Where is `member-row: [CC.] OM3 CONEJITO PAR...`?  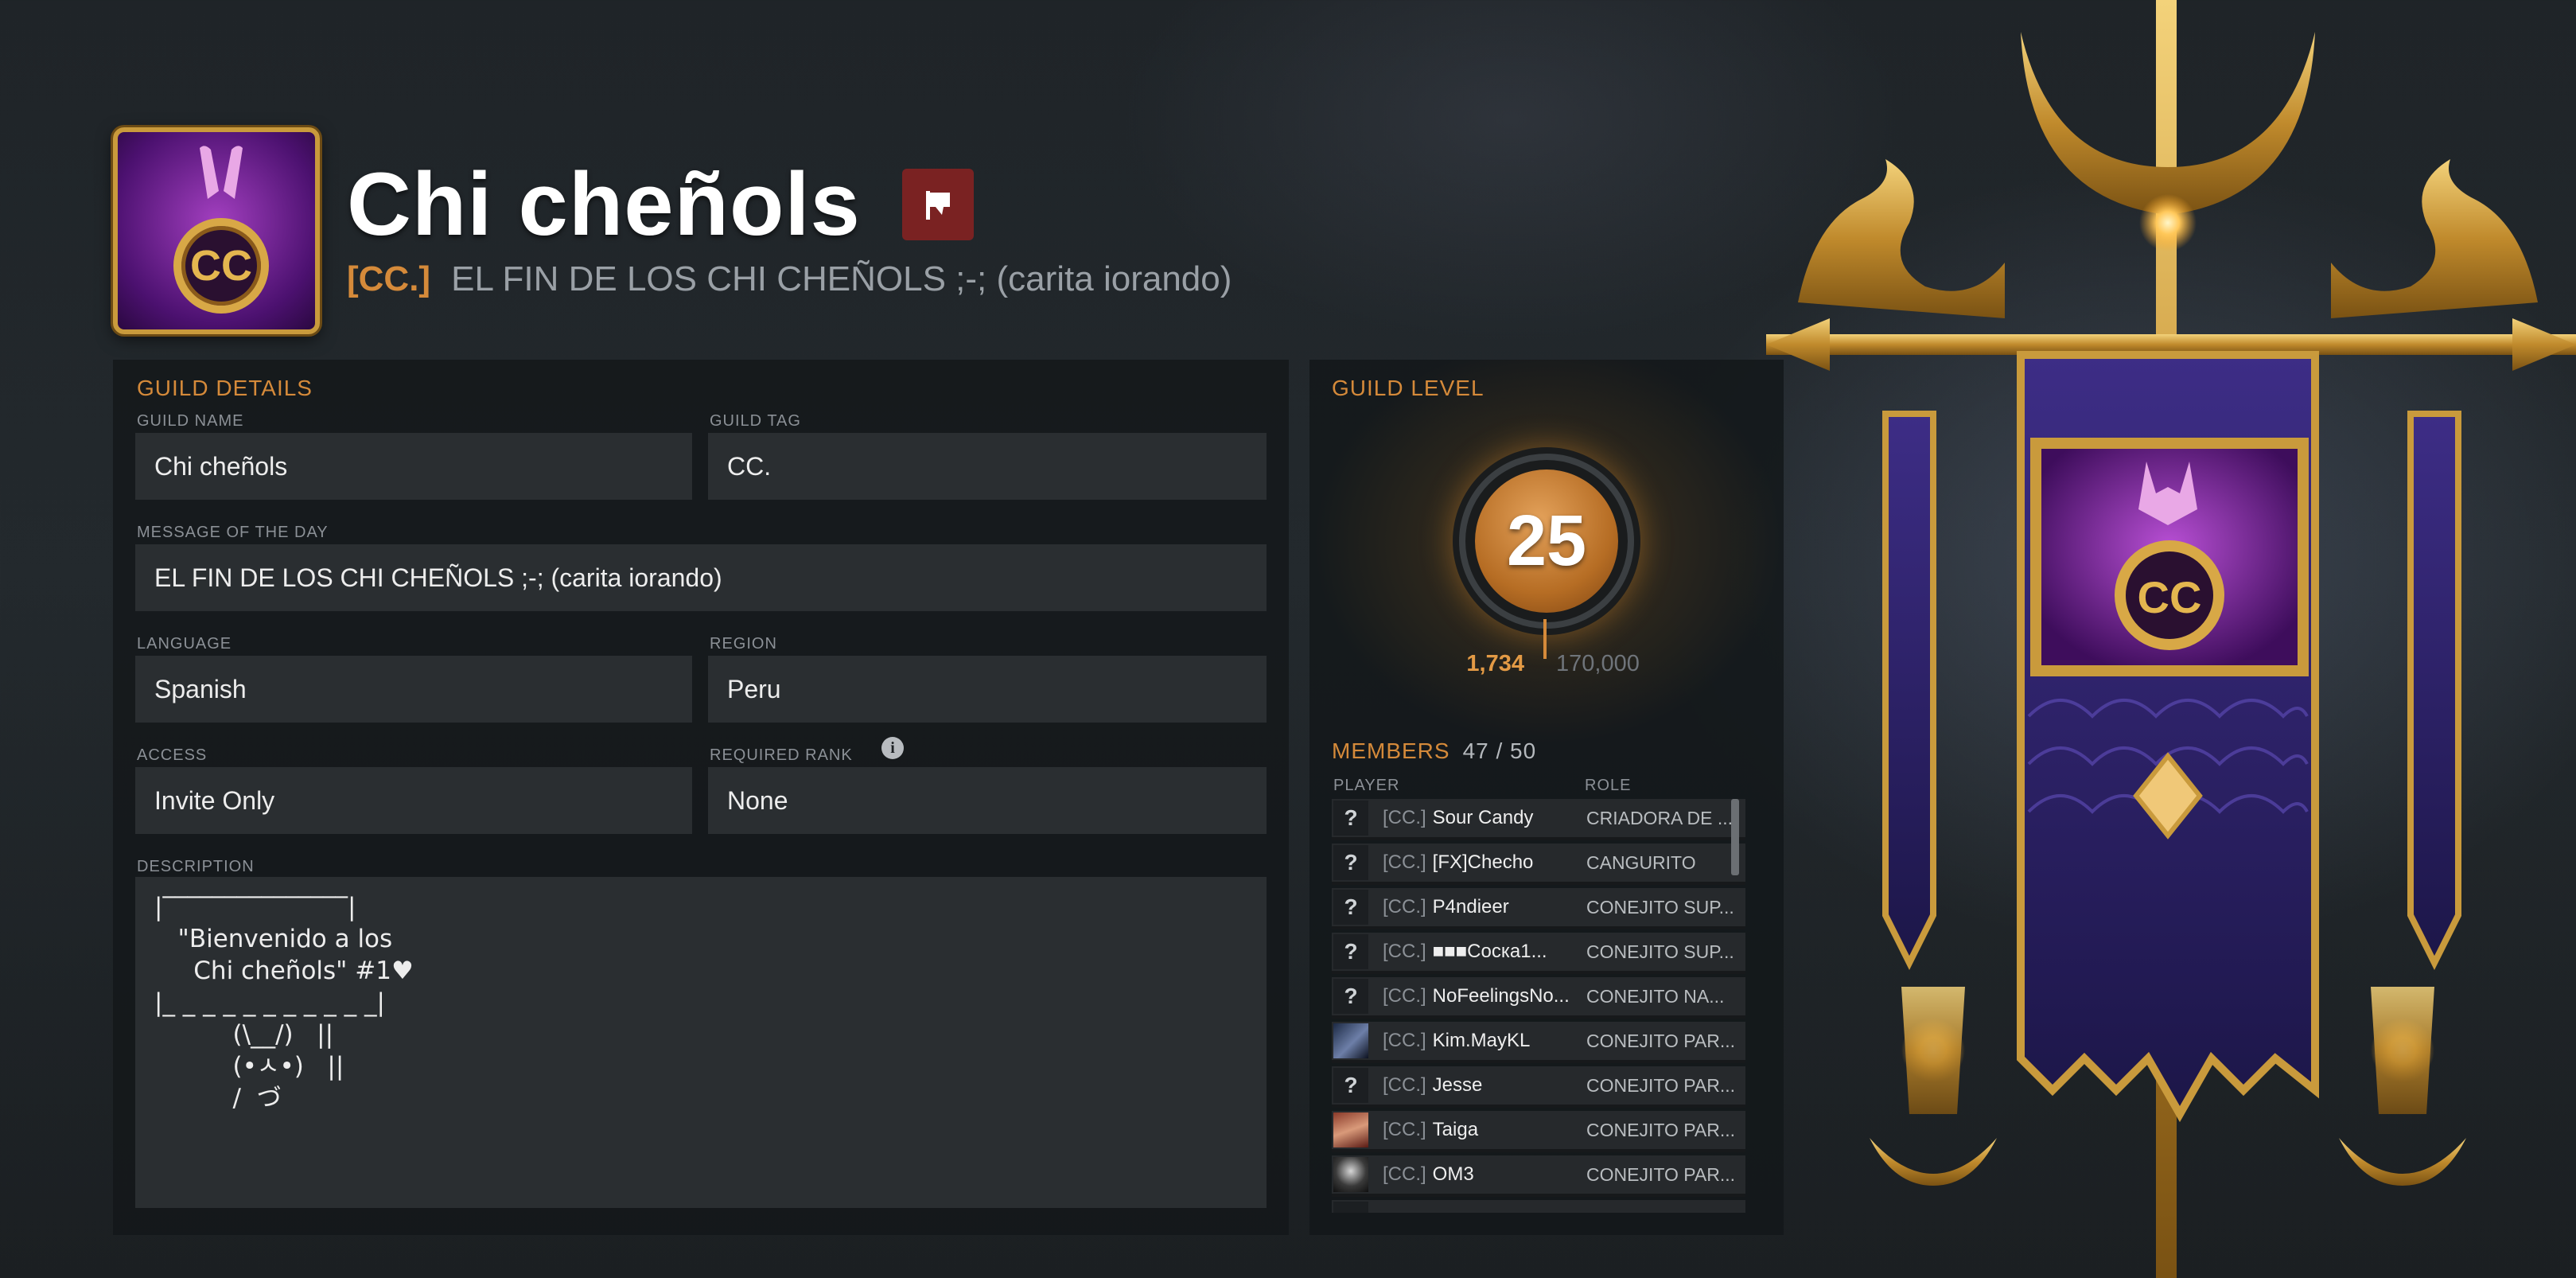 member-row: [CC.] OM3 CONEJITO PAR... is located at coordinates (1539, 1176).